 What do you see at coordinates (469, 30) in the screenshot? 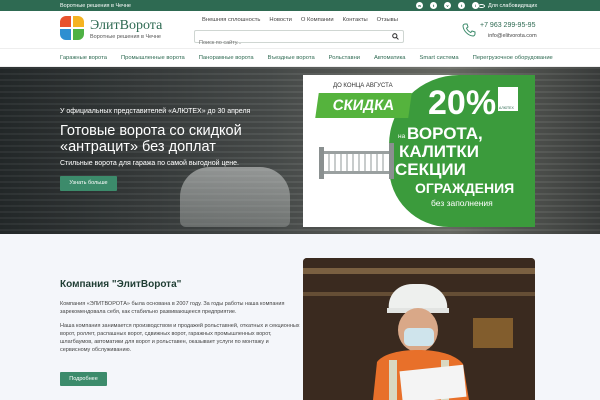
I see `phone-icon` at bounding box center [469, 30].